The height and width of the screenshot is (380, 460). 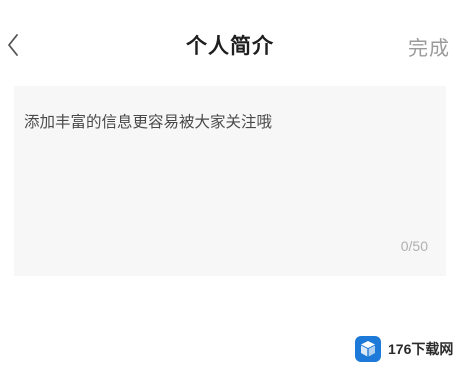 I want to click on bio-placeholder: 添加丰富的信息更容易被大家关注哦, so click(x=148, y=122).